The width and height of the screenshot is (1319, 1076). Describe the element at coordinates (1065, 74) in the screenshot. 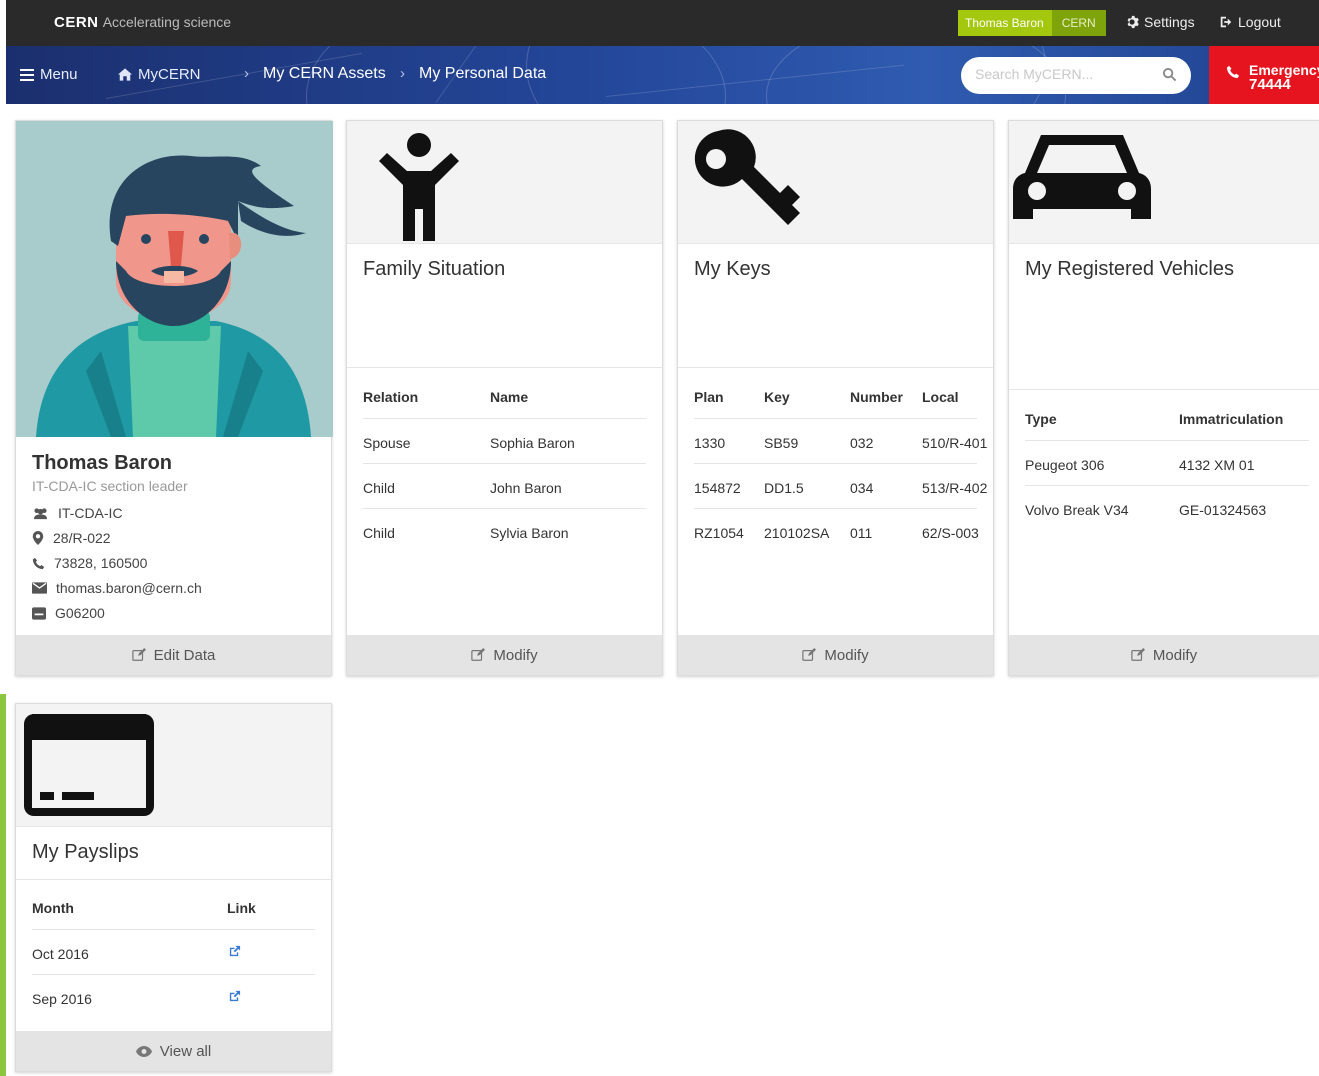

I see `search-input` at that location.